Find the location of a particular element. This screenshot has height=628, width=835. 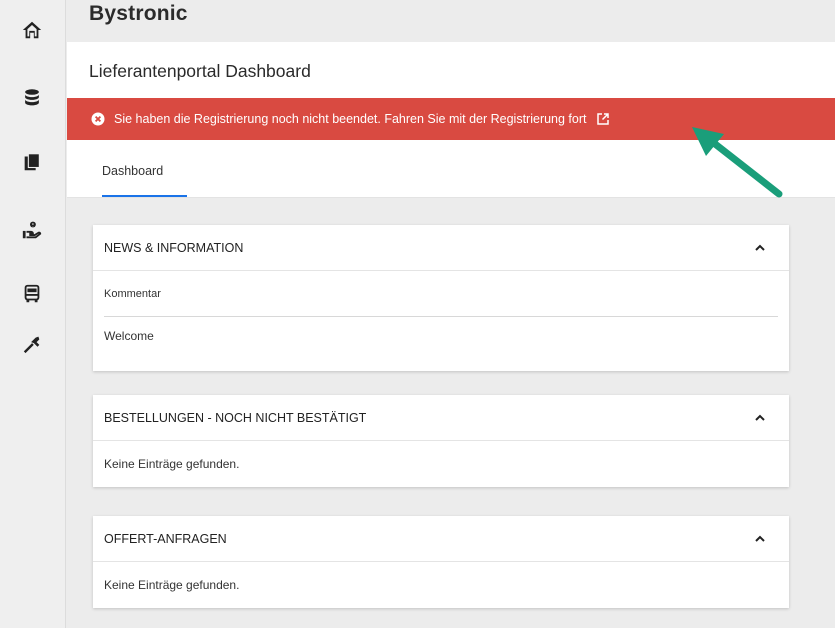

annotation-arrow-icon is located at coordinates (737, 162).